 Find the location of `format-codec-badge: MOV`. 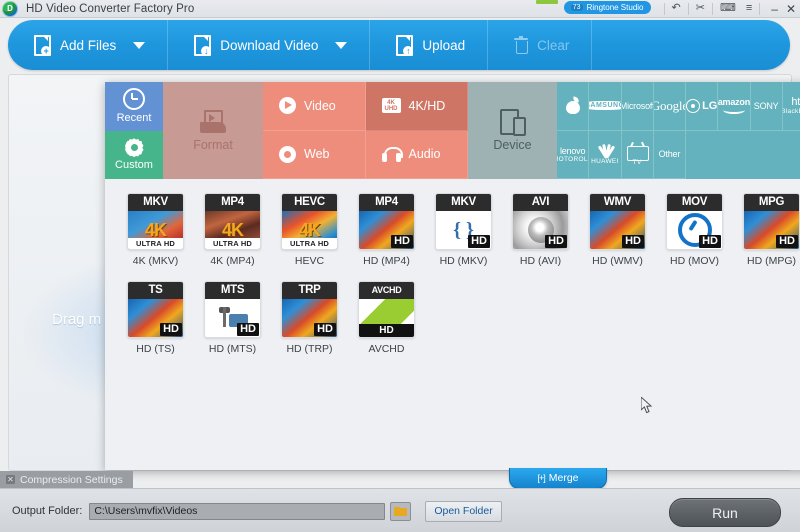

format-codec-badge: MOV is located at coordinates (694, 202).